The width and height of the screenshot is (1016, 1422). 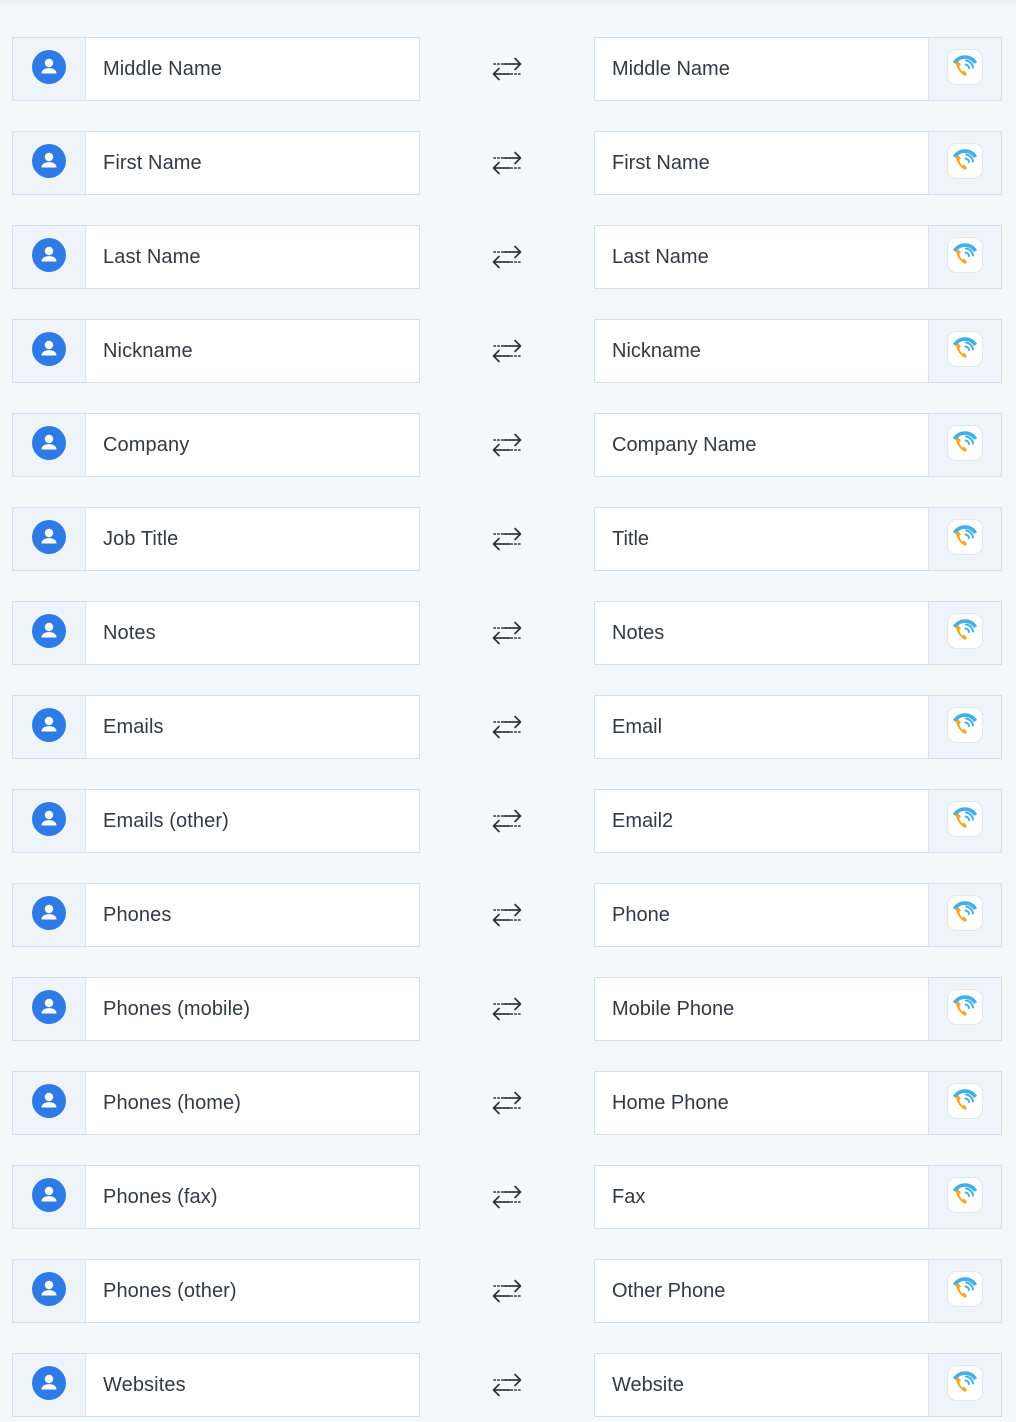 I want to click on source-field-label: Phones, so click(x=137, y=914).